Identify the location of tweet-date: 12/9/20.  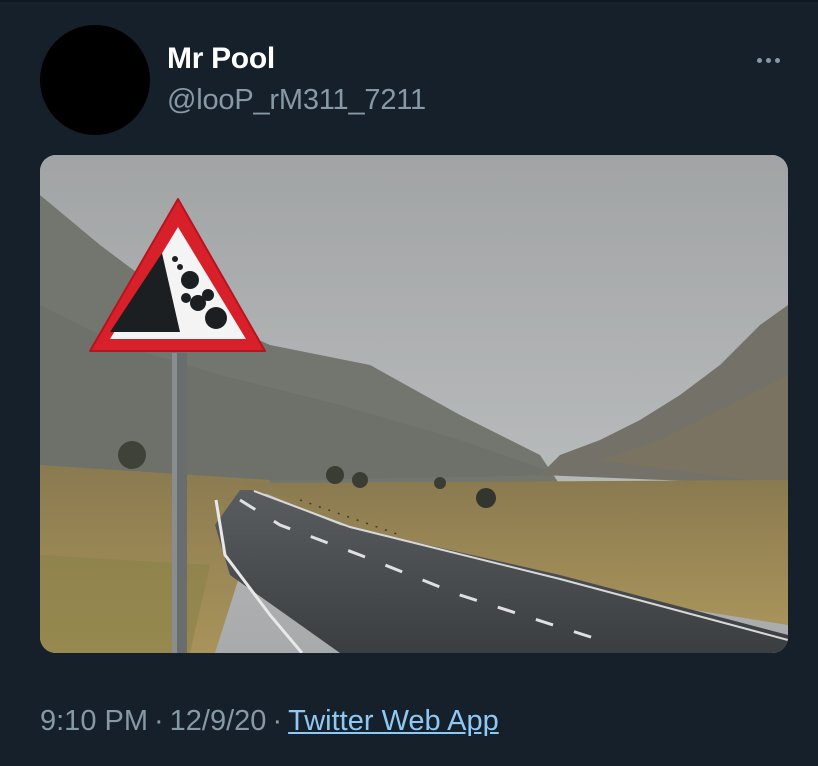
(218, 721).